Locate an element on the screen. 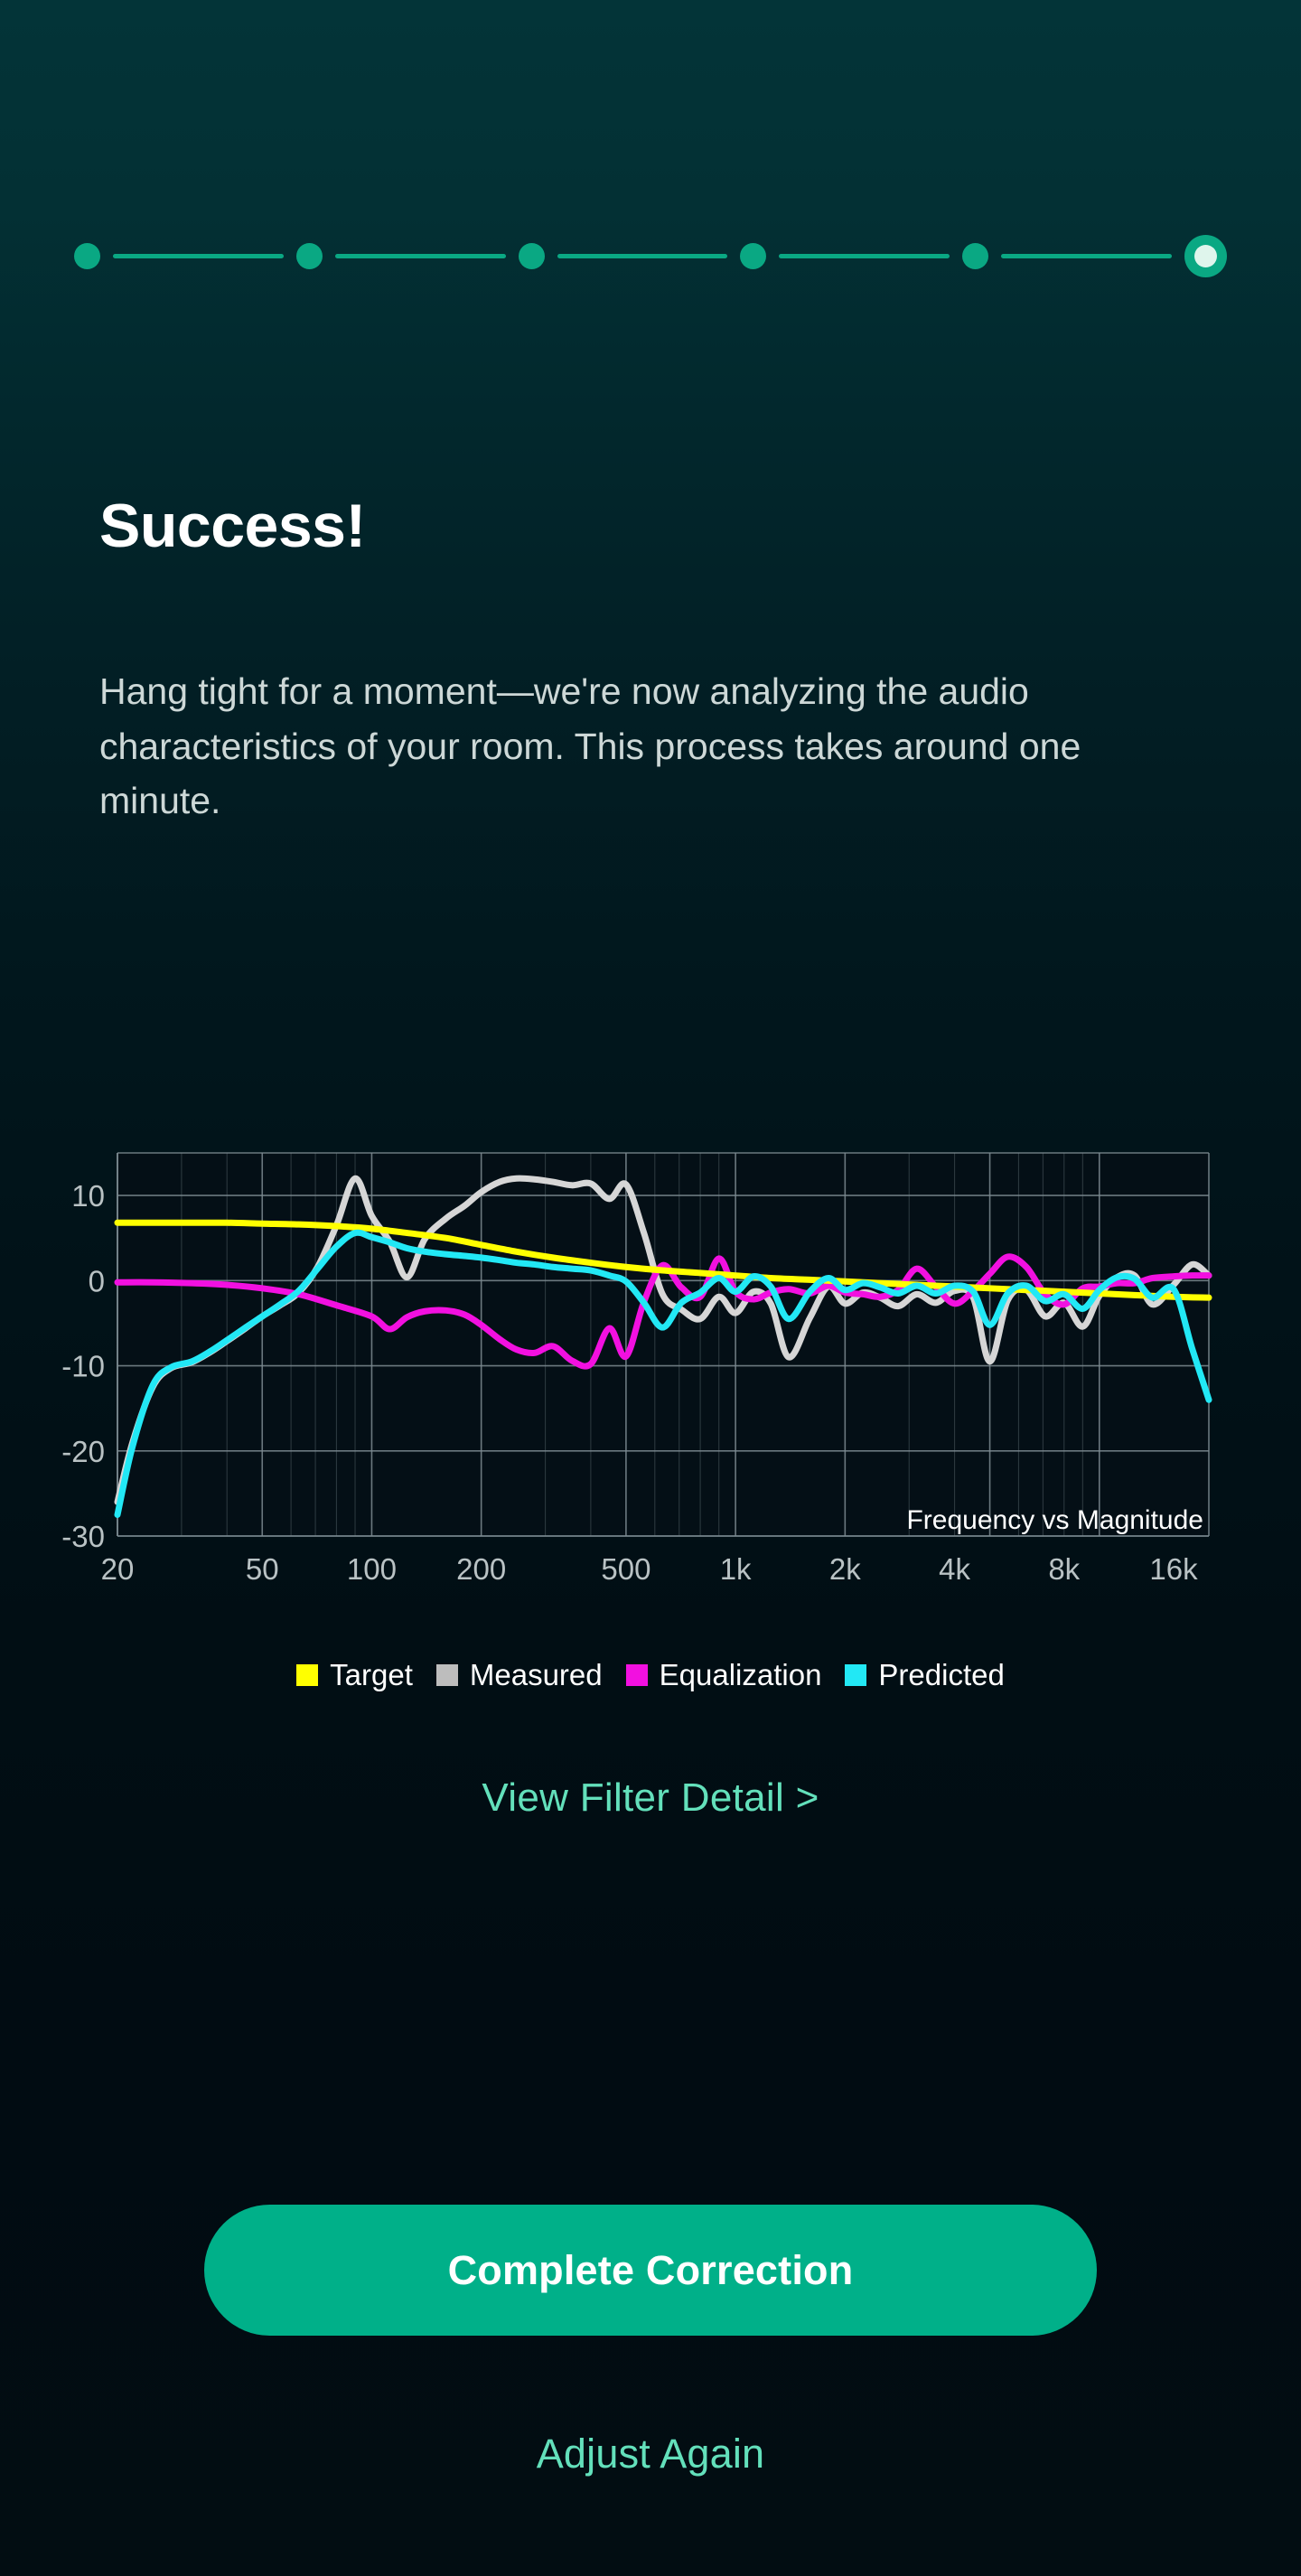 The image size is (1301, 2576). svg-text: 200 is located at coordinates (481, 1569).